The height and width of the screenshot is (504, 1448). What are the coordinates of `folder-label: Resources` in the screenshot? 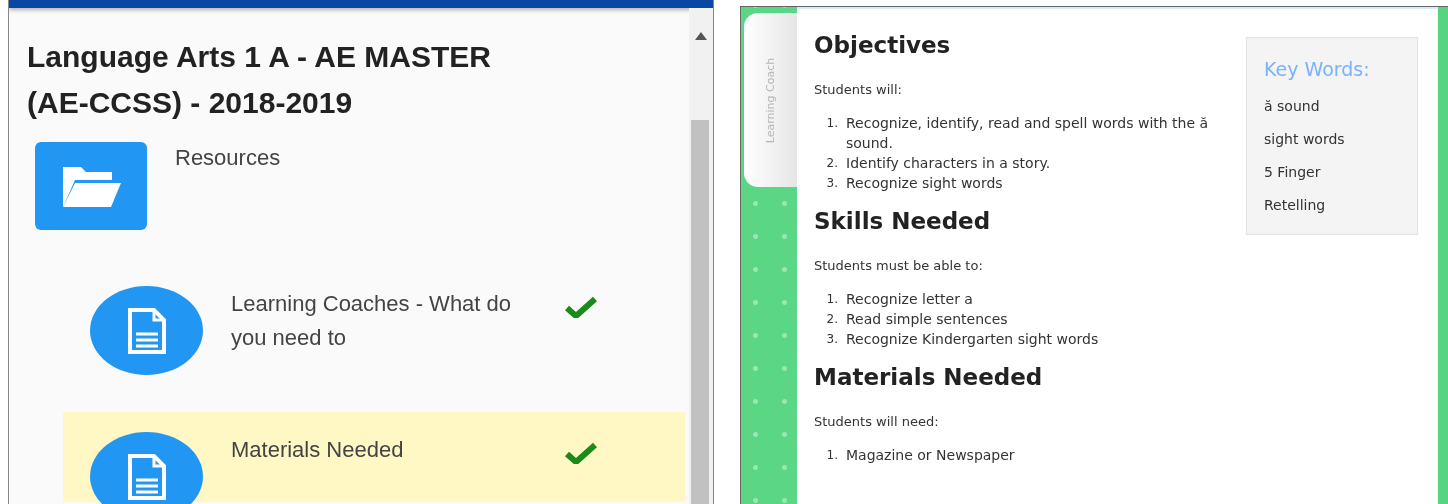 It's located at (228, 187).